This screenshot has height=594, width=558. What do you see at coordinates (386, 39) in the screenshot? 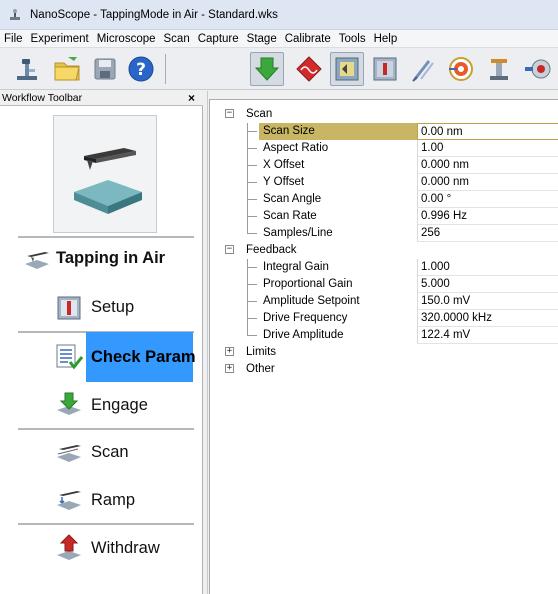
I see `menu-help: Help` at bounding box center [386, 39].